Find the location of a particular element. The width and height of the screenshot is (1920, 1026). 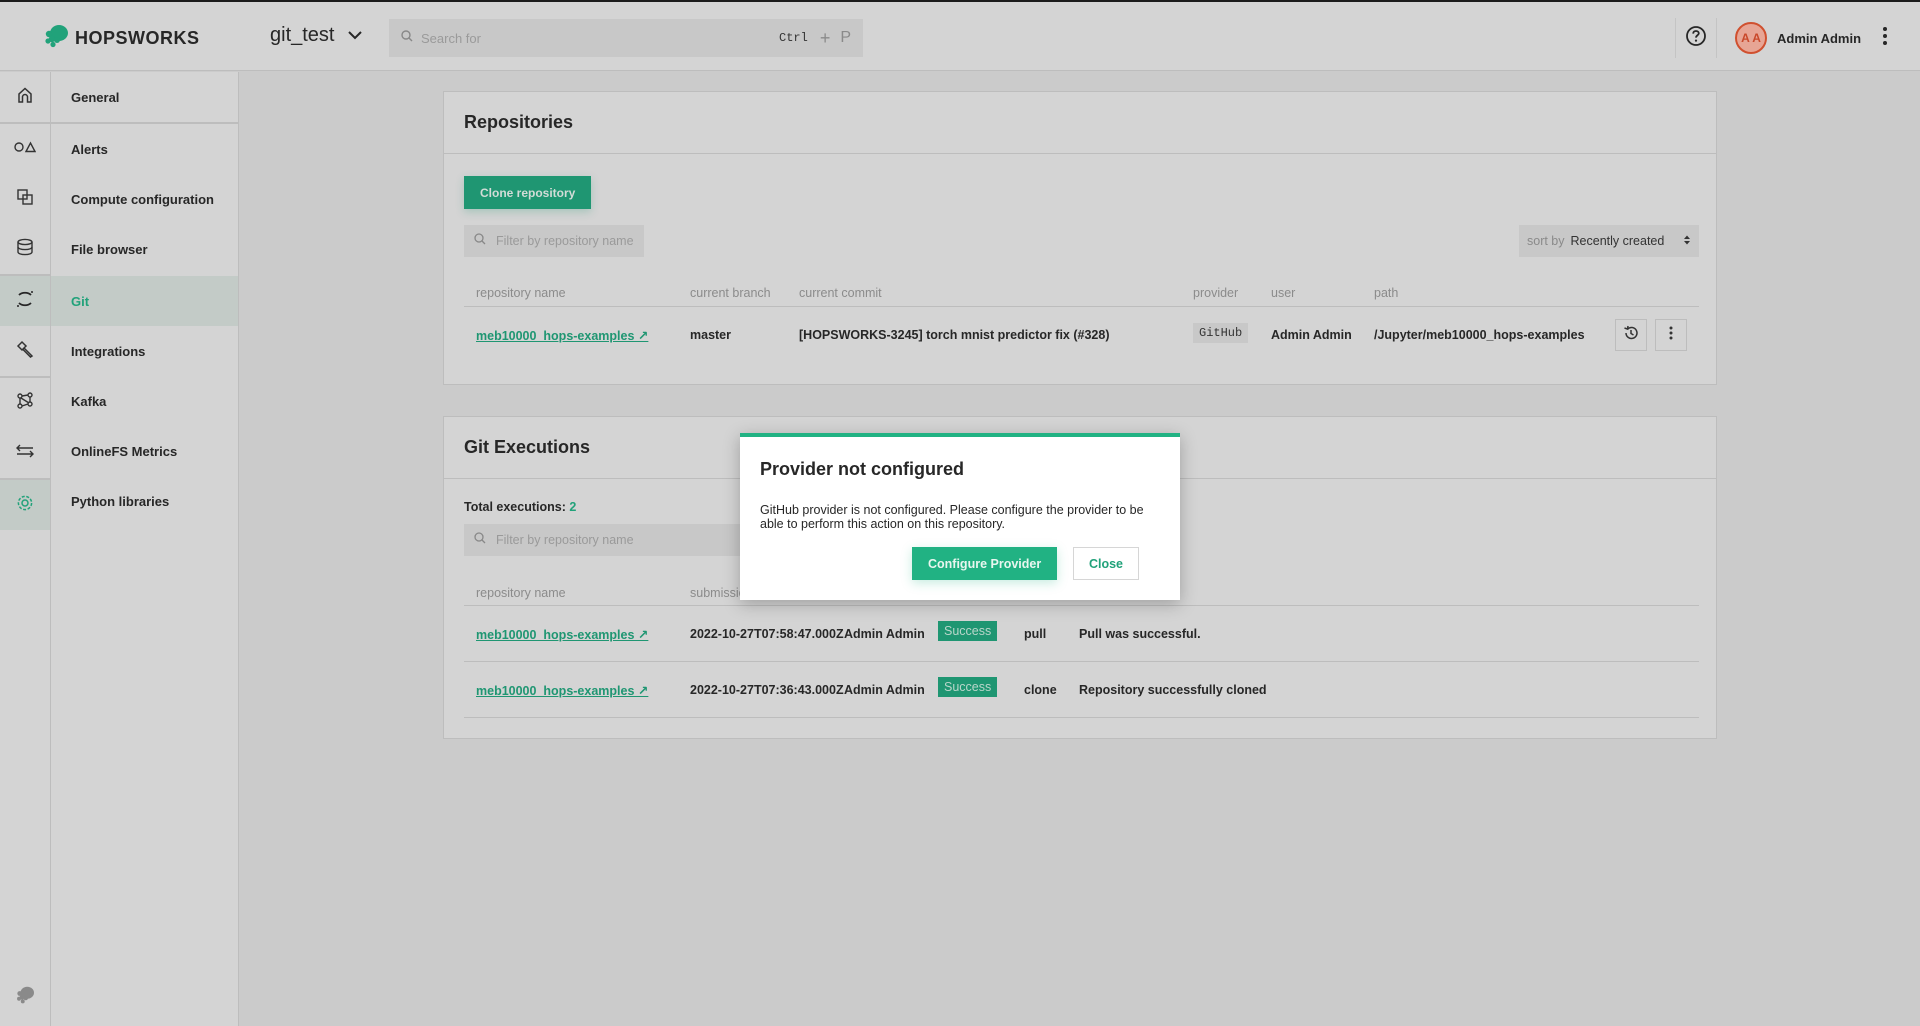

arrows-icon is located at coordinates (25, 453).